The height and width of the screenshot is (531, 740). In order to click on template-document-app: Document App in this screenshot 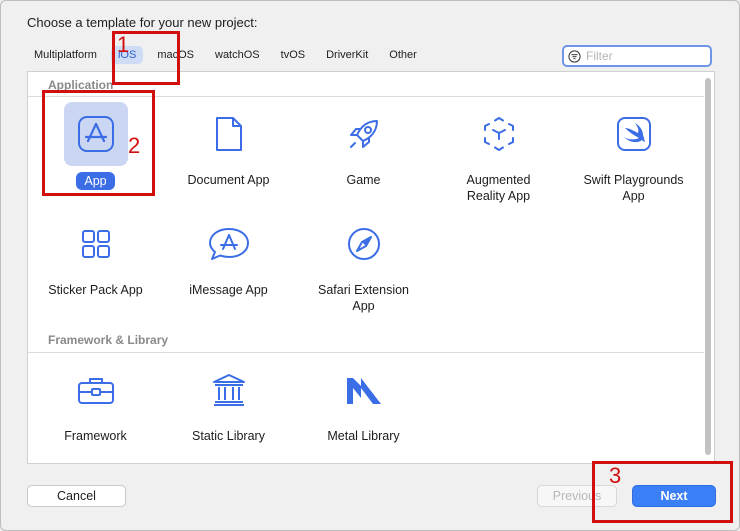, I will do `click(228, 145)`.